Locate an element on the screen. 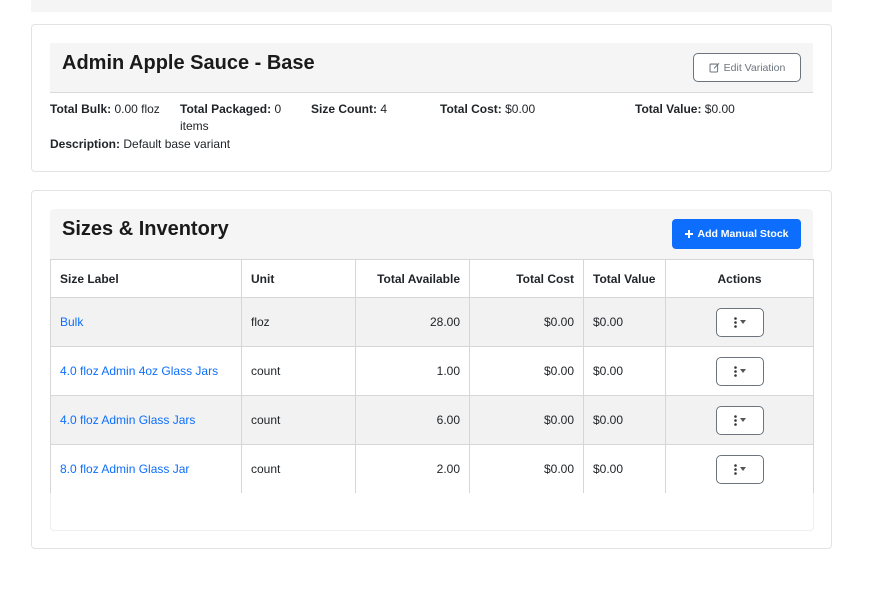 The height and width of the screenshot is (596, 870). description-value: Default base variant is located at coordinates (175, 144).